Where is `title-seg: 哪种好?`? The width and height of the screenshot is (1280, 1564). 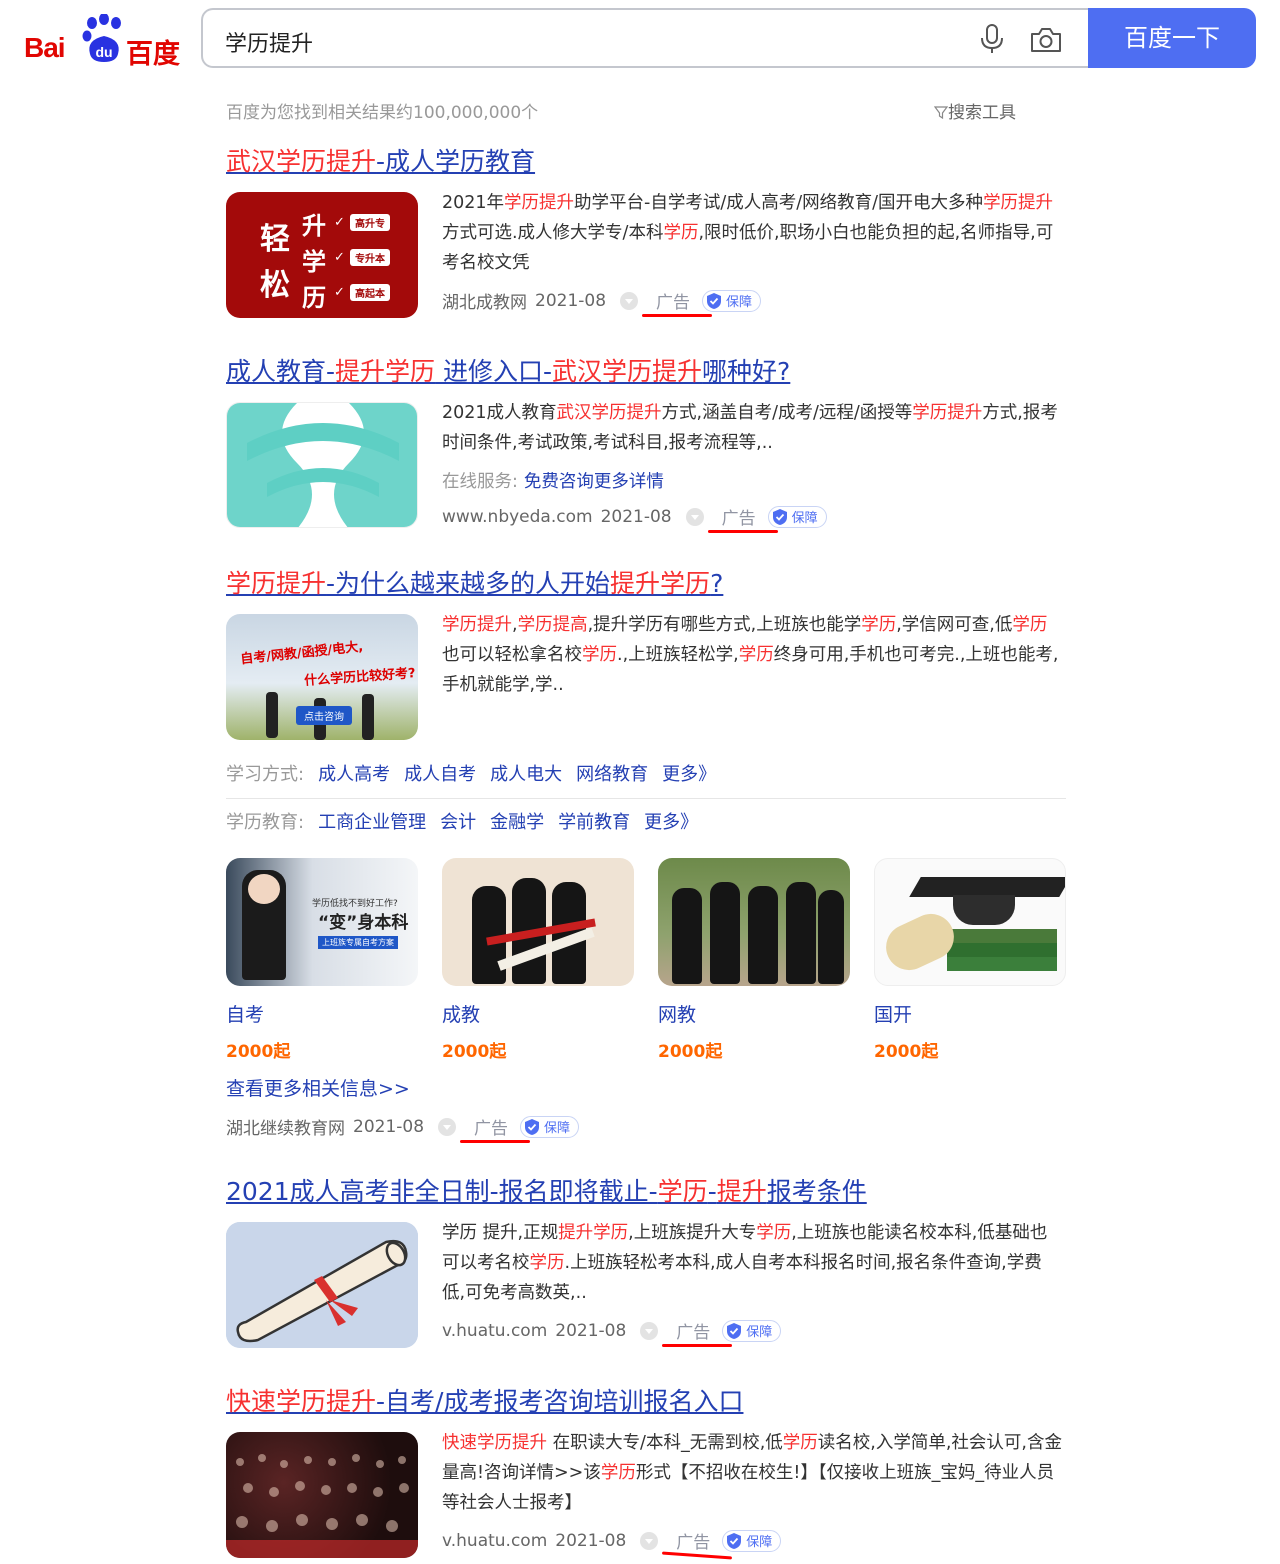 title-seg: 哪种好? is located at coordinates (746, 371).